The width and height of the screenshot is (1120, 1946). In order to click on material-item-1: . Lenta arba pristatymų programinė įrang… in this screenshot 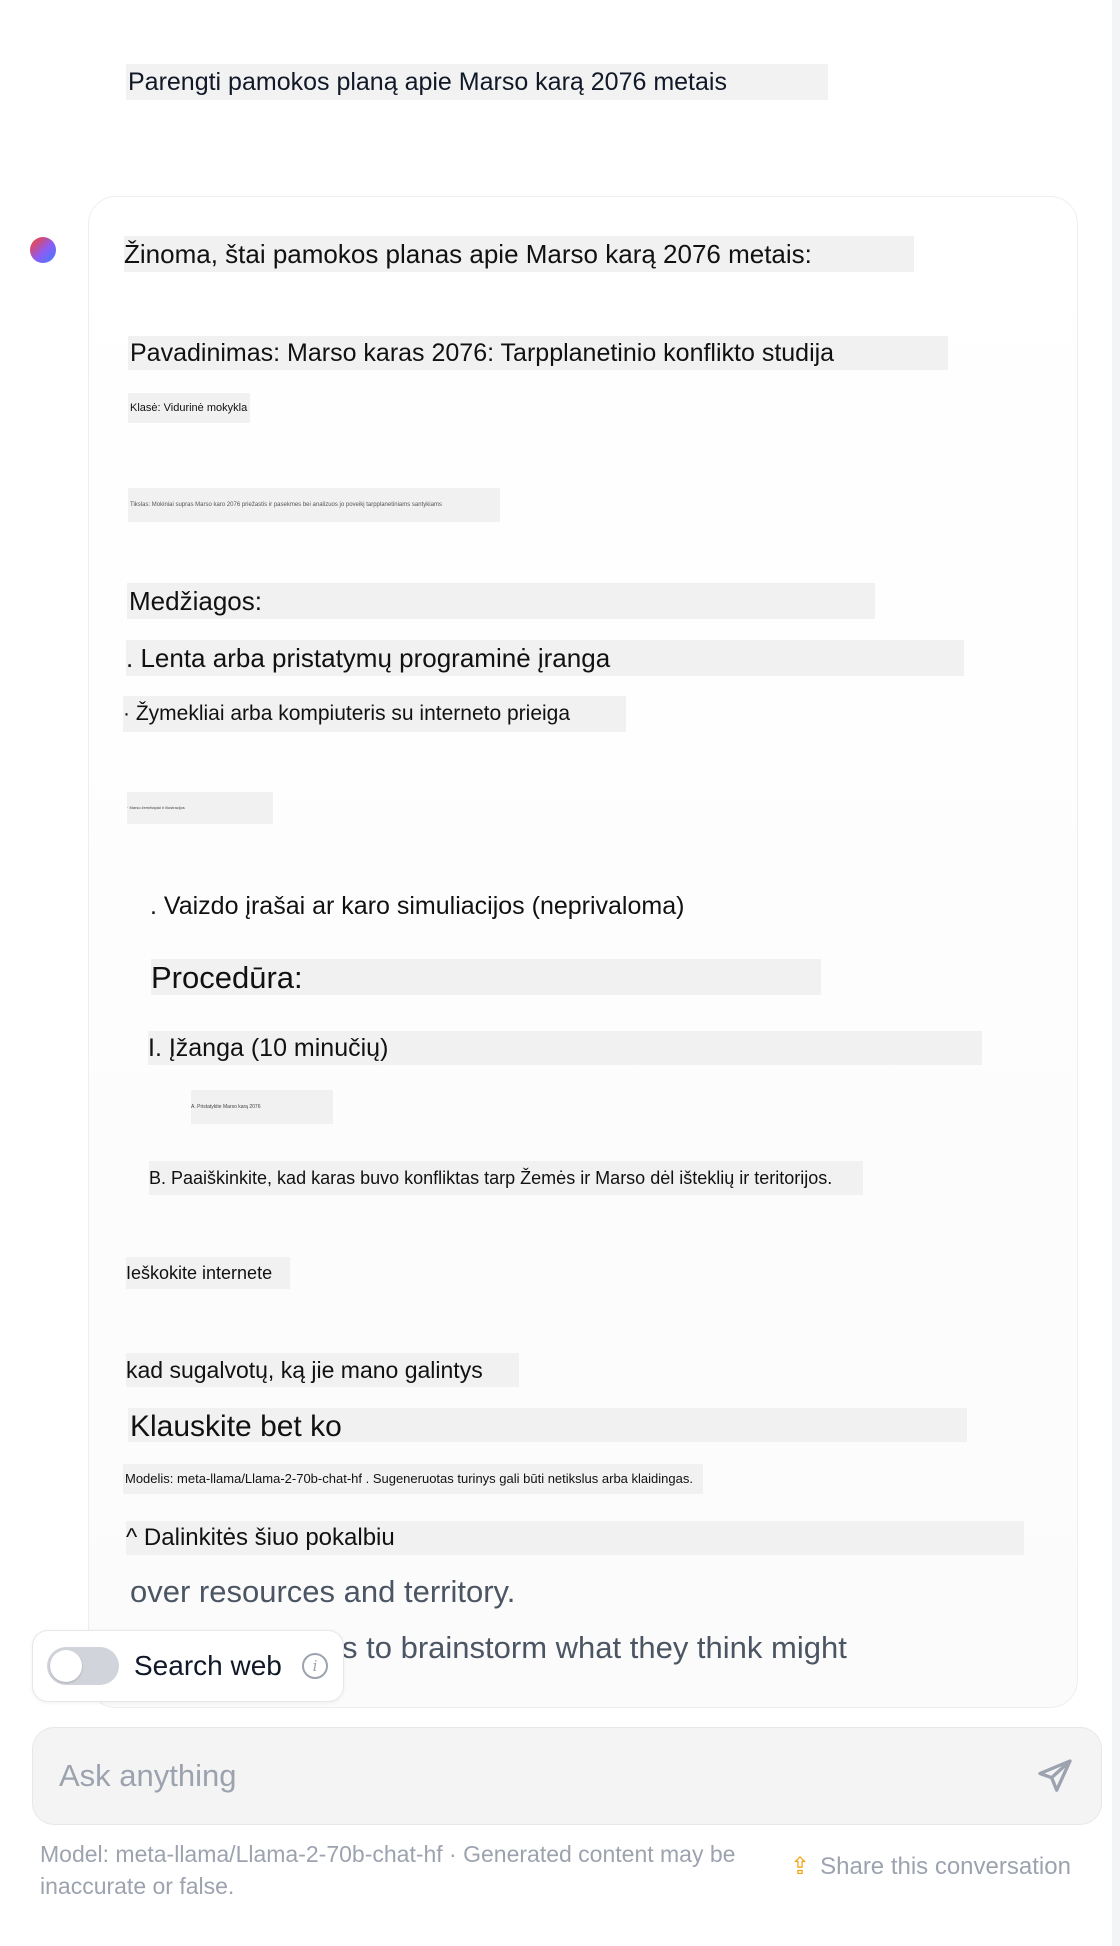, I will do `click(545, 658)`.